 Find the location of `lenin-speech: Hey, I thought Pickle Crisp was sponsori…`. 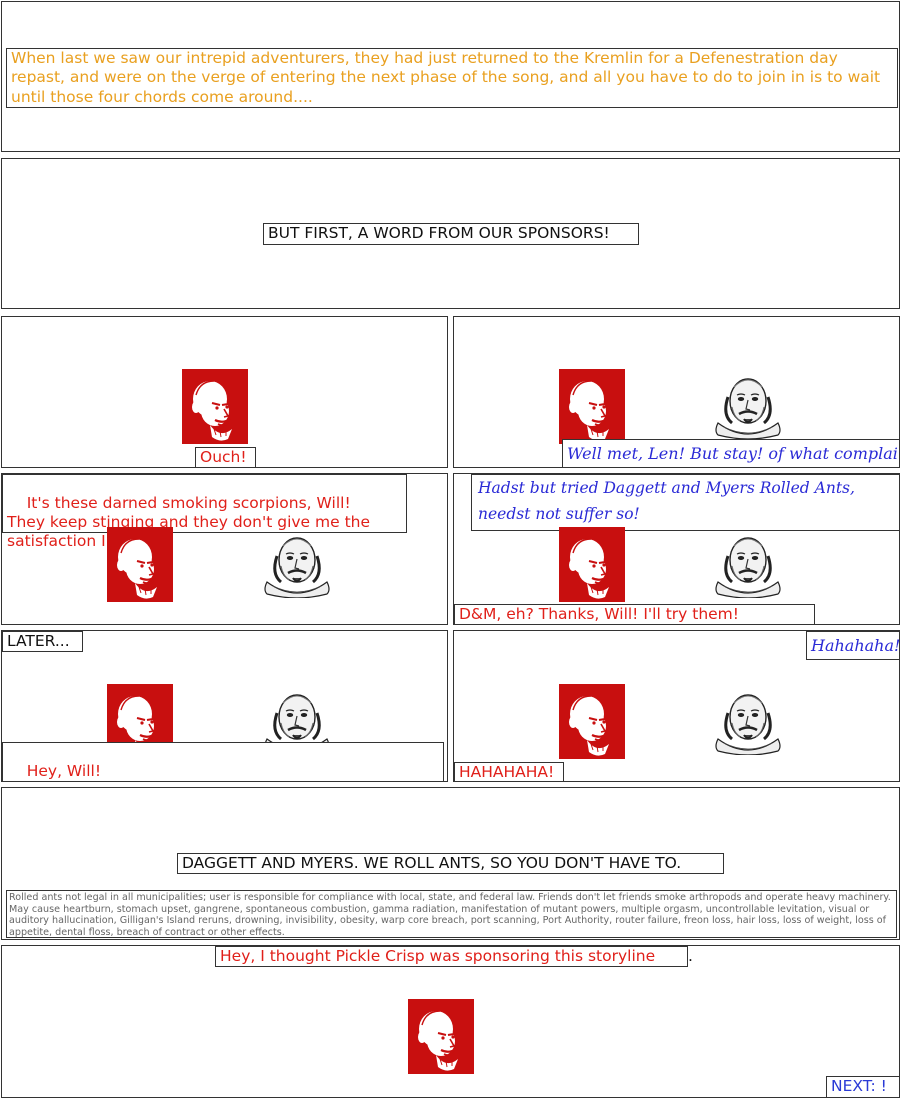

lenin-speech: Hey, I thought Pickle Crisp was sponsori… is located at coordinates (451, 956).